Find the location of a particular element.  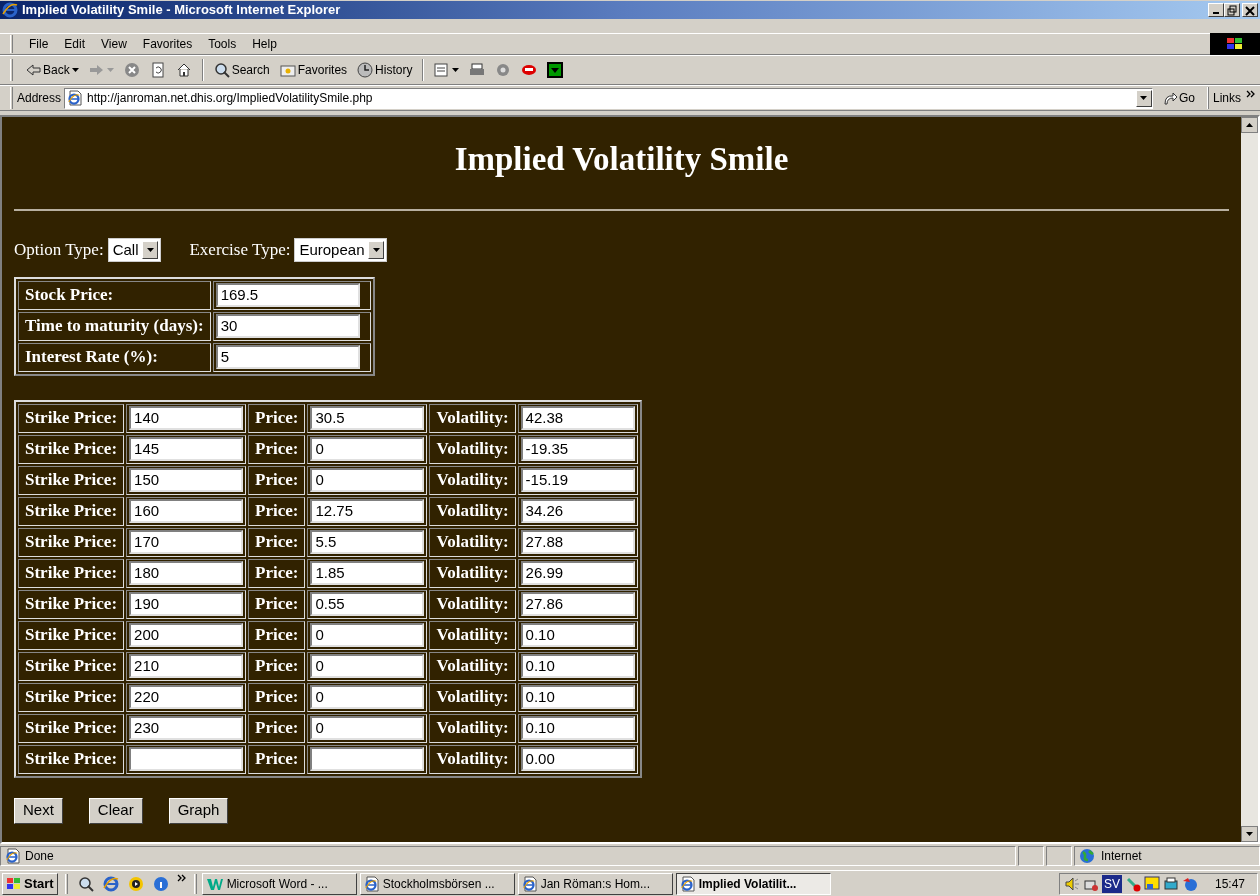

links-button: Links is located at coordinates (1227, 98).